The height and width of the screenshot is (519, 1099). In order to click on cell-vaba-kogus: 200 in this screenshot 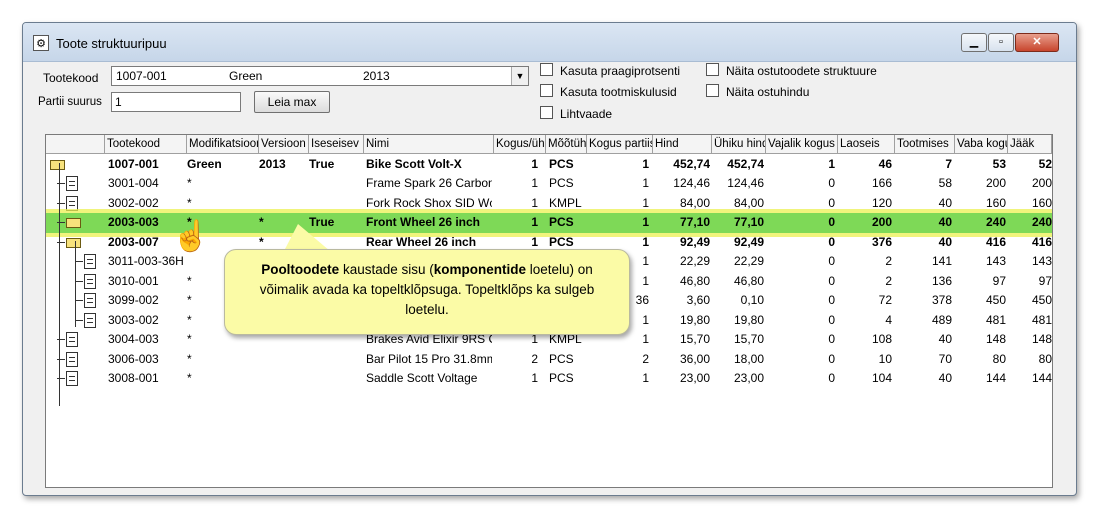, I will do `click(995, 183)`.